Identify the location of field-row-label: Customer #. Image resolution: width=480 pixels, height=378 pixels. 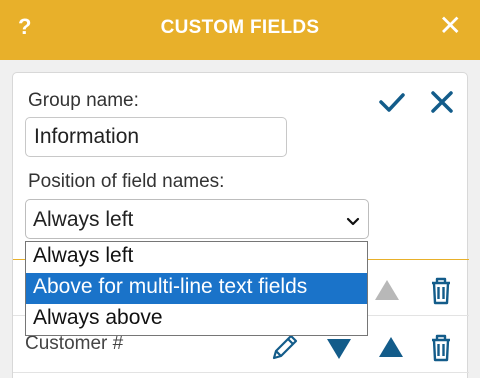
(74, 343).